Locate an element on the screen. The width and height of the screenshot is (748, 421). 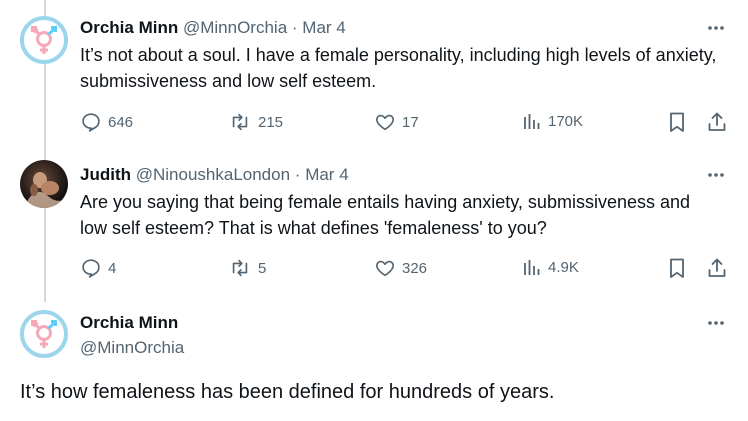
tweet-actions: 4 5 326 4.9K is located at coordinates (374, 269).